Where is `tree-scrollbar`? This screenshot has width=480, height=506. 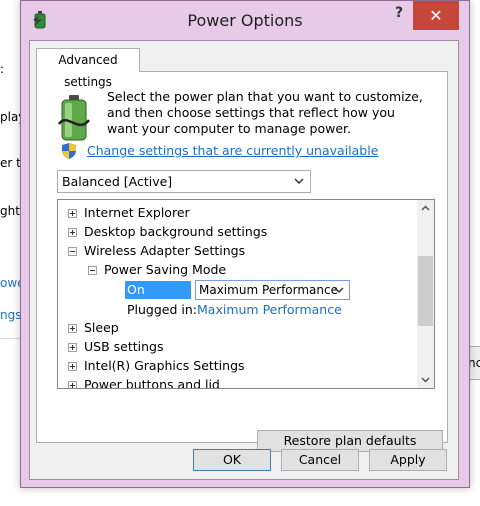 tree-scrollbar is located at coordinates (425, 294).